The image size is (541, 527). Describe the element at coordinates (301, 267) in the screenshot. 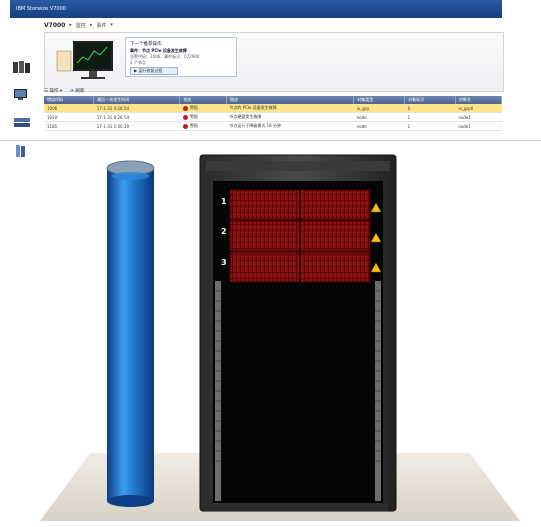

I see `enclosure-3: 3` at that location.